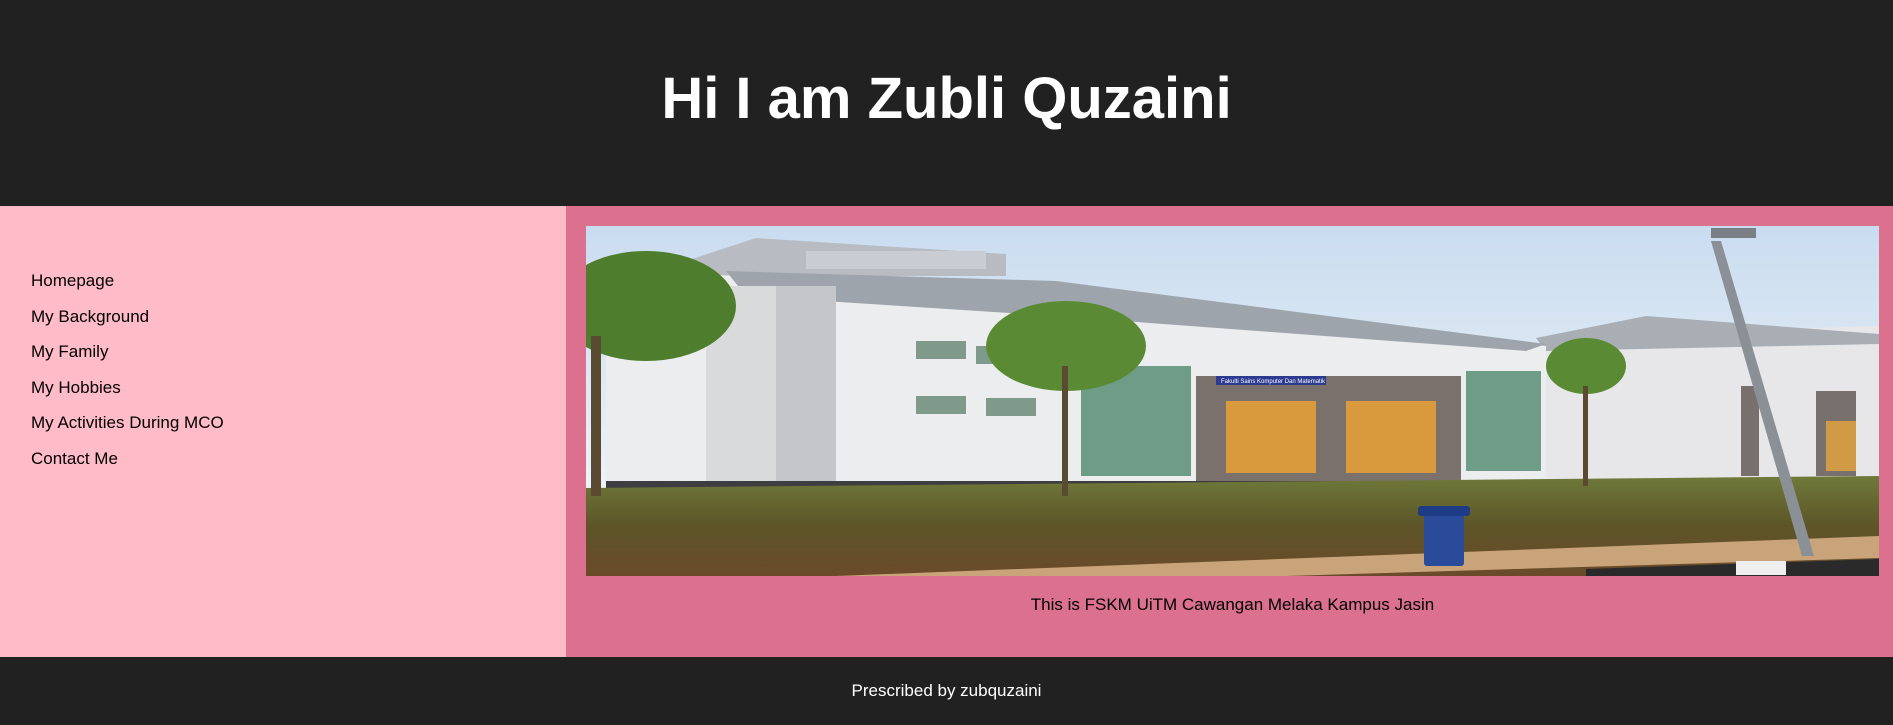 The height and width of the screenshot is (725, 1893). I want to click on nav-link-family: My Family, so click(69, 352).